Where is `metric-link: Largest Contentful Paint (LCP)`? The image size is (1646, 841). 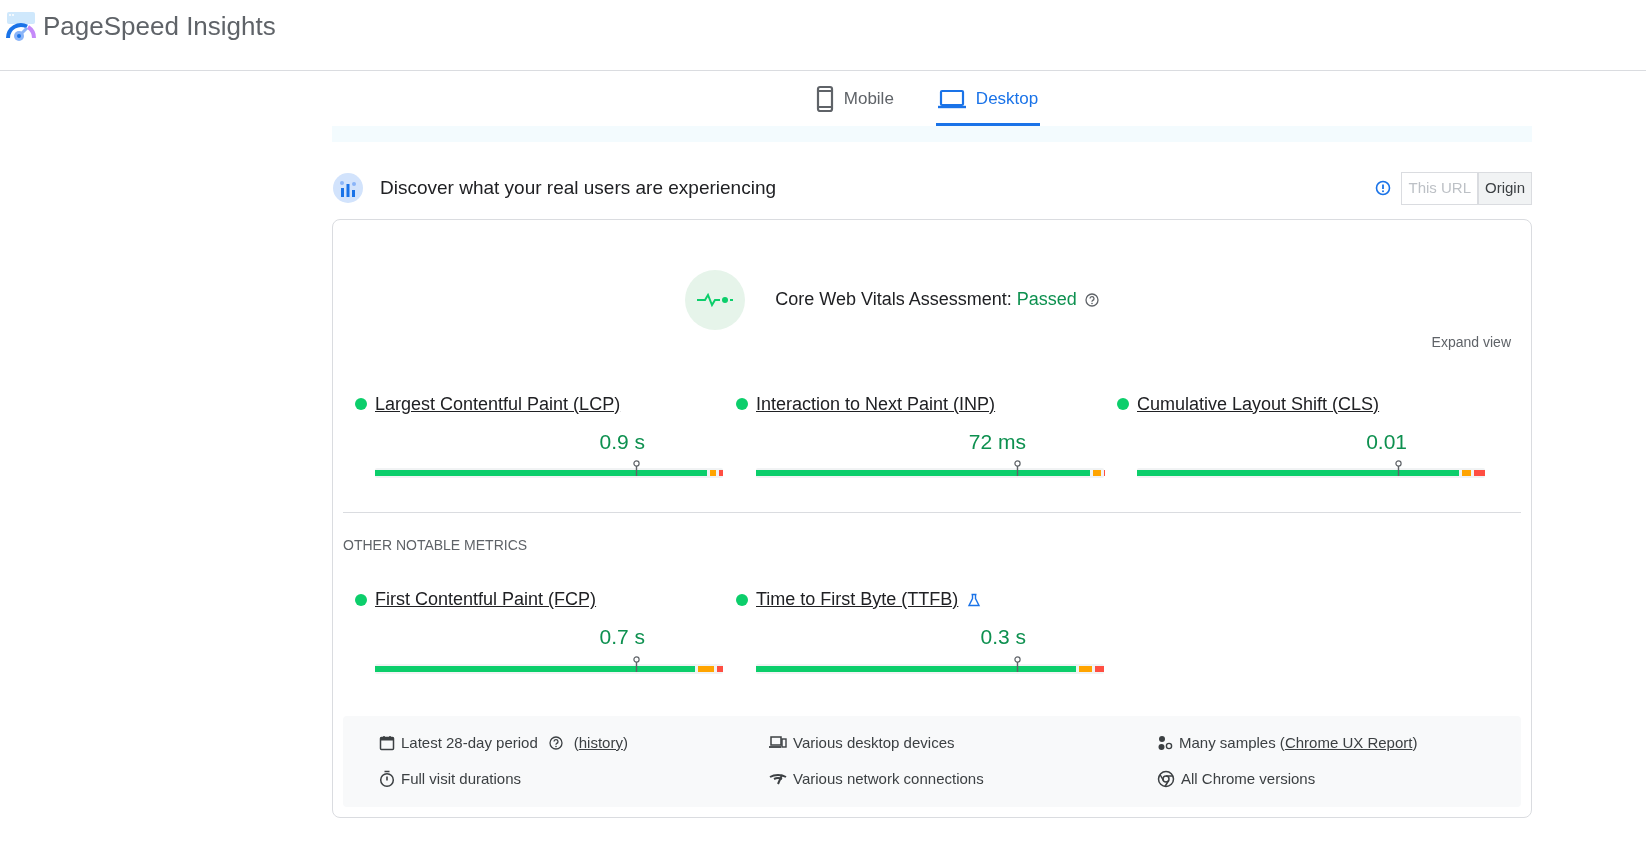 metric-link: Largest Contentful Paint (LCP) is located at coordinates (498, 404).